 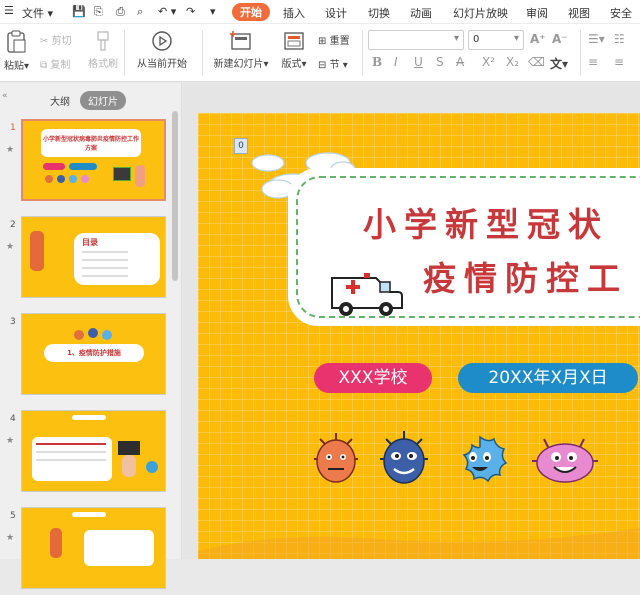 What do you see at coordinates (419, 543) in the screenshot?
I see `wave-decoration` at bounding box center [419, 543].